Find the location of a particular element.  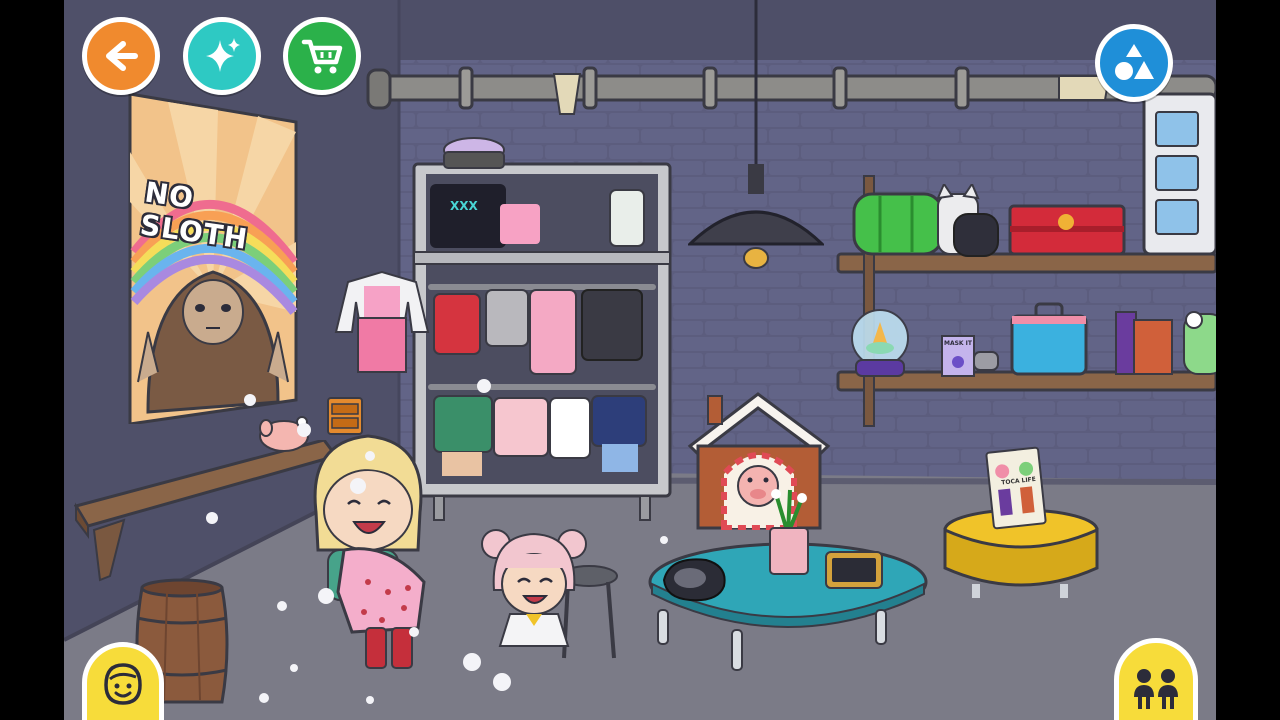

characters-list-button is located at coordinates (1156, 679).